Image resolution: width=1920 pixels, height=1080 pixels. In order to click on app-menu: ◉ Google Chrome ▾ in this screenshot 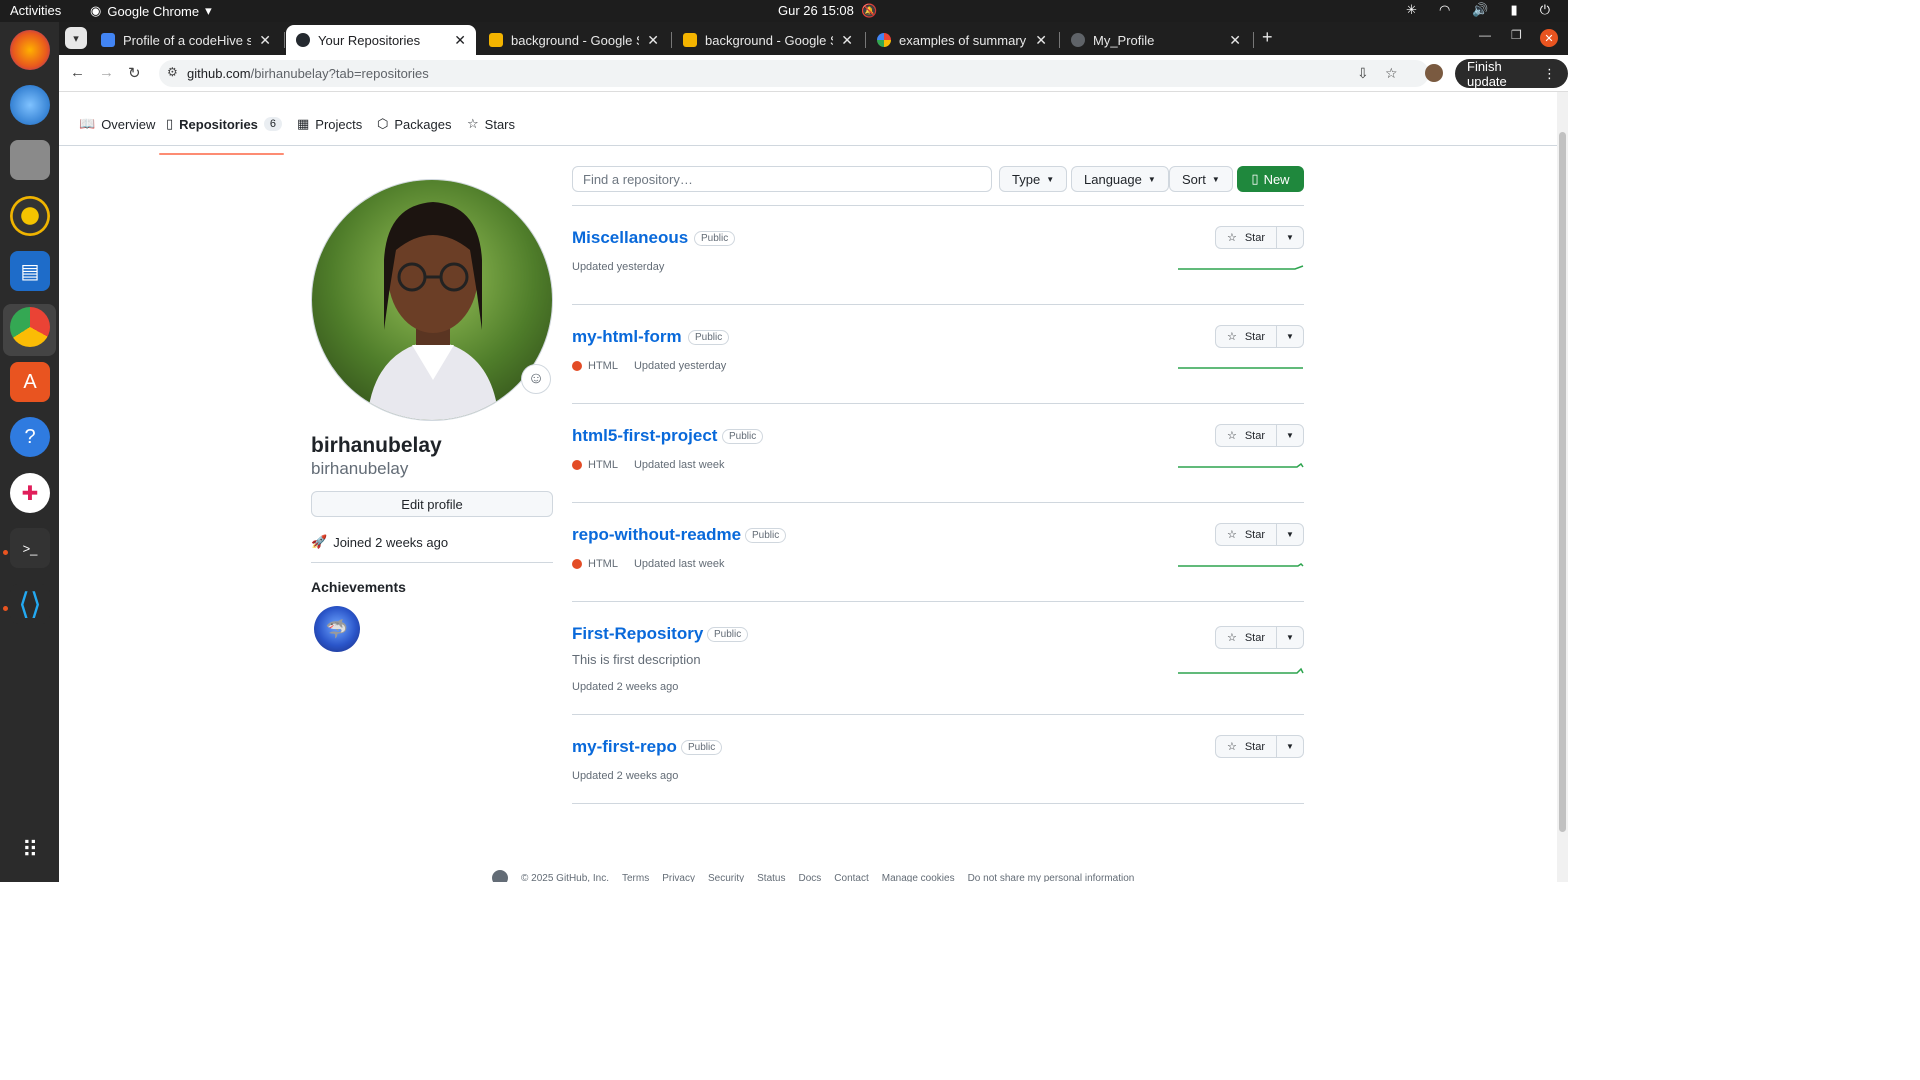, I will do `click(151, 11)`.